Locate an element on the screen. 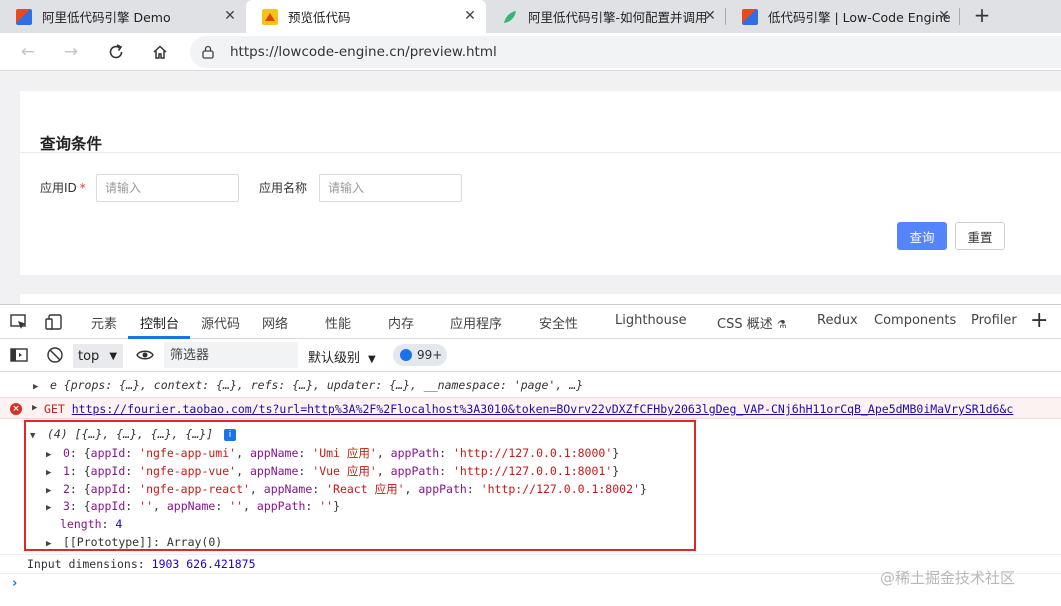  app-name-input is located at coordinates (390, 188).